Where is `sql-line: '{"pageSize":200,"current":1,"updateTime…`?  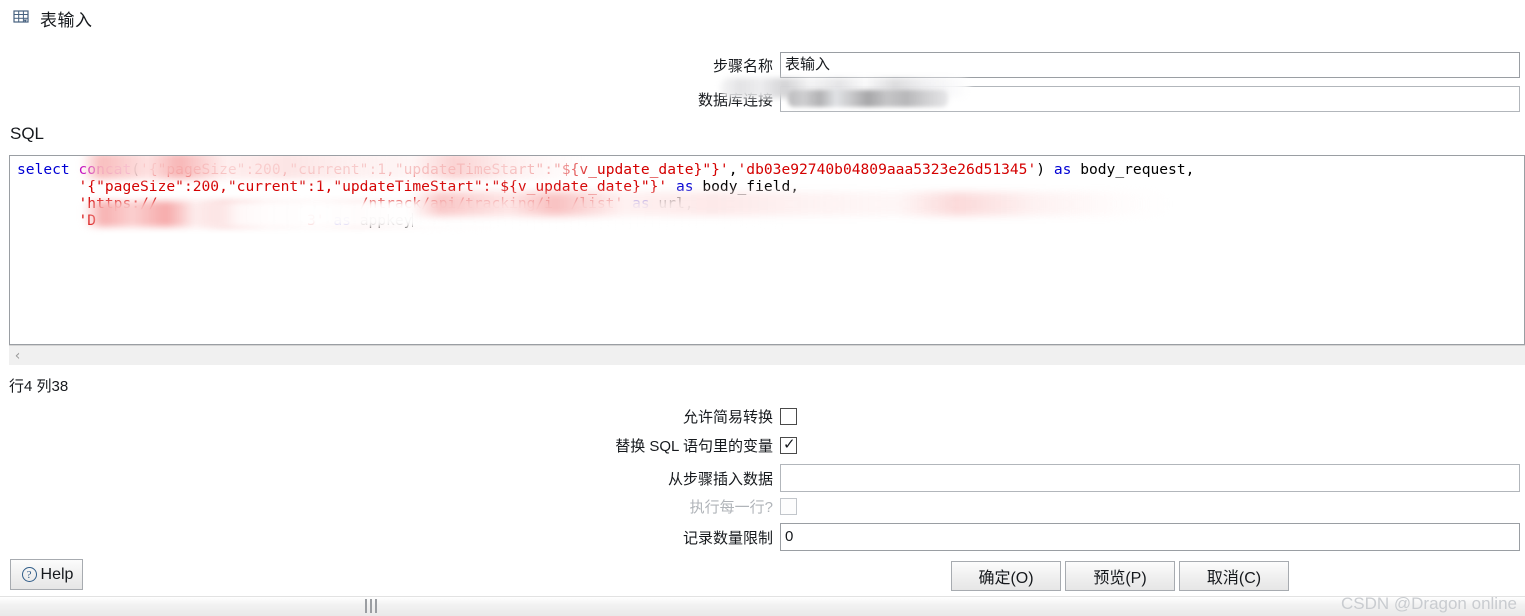 sql-line: '{"pageSize":200,"current":1,"updateTime… is located at coordinates (439, 186).